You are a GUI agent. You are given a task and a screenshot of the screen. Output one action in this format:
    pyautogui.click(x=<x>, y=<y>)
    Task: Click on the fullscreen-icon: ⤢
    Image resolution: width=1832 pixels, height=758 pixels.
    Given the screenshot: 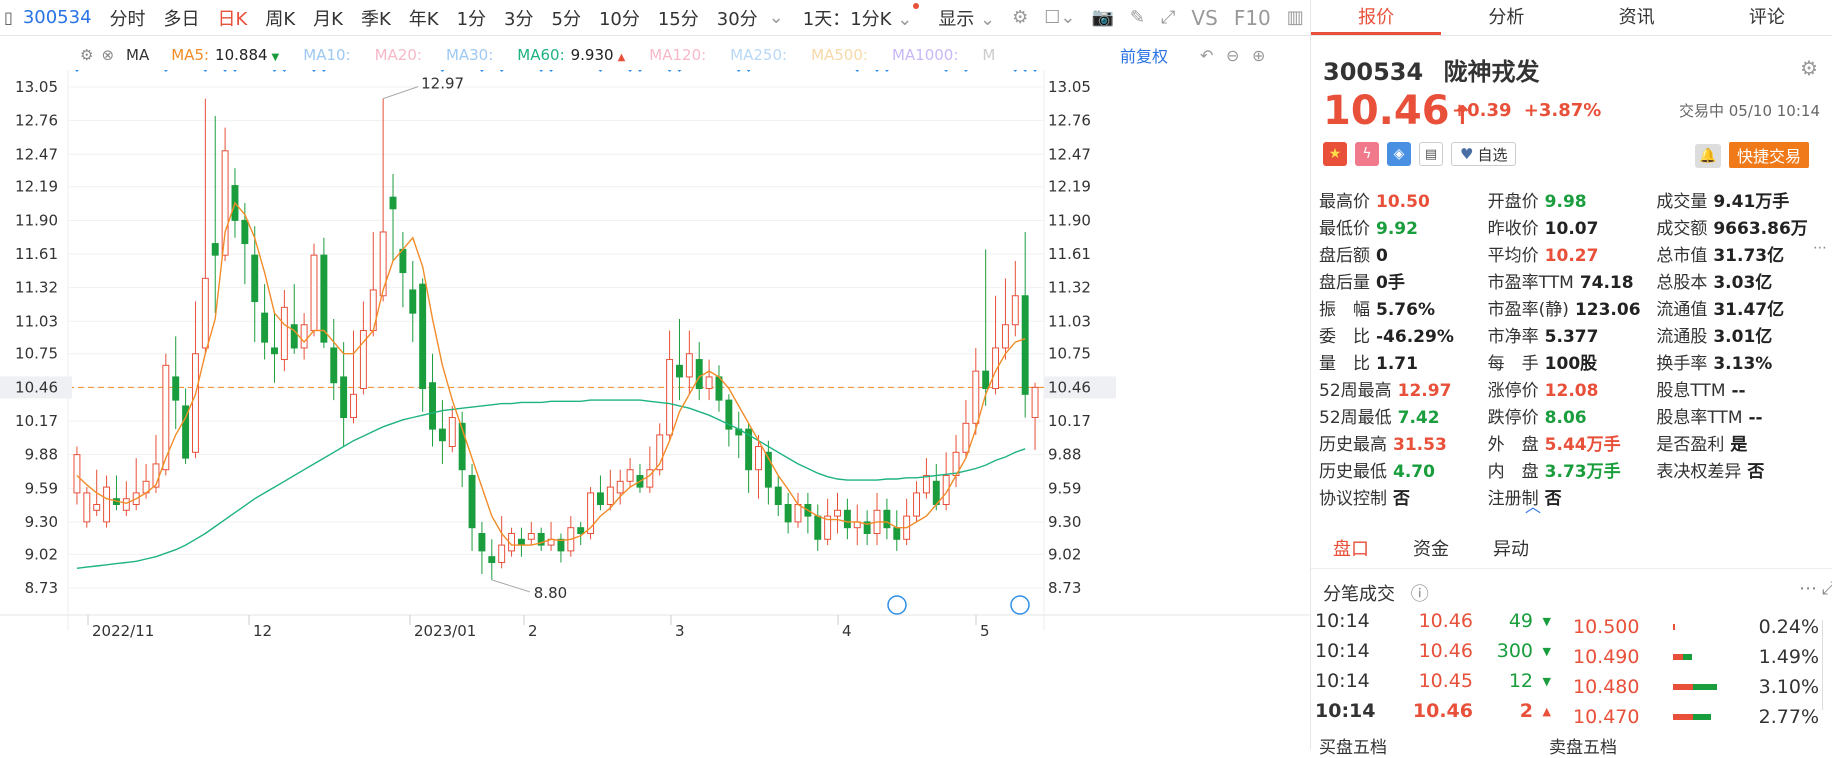 What is the action you would take?
    pyautogui.click(x=1168, y=17)
    